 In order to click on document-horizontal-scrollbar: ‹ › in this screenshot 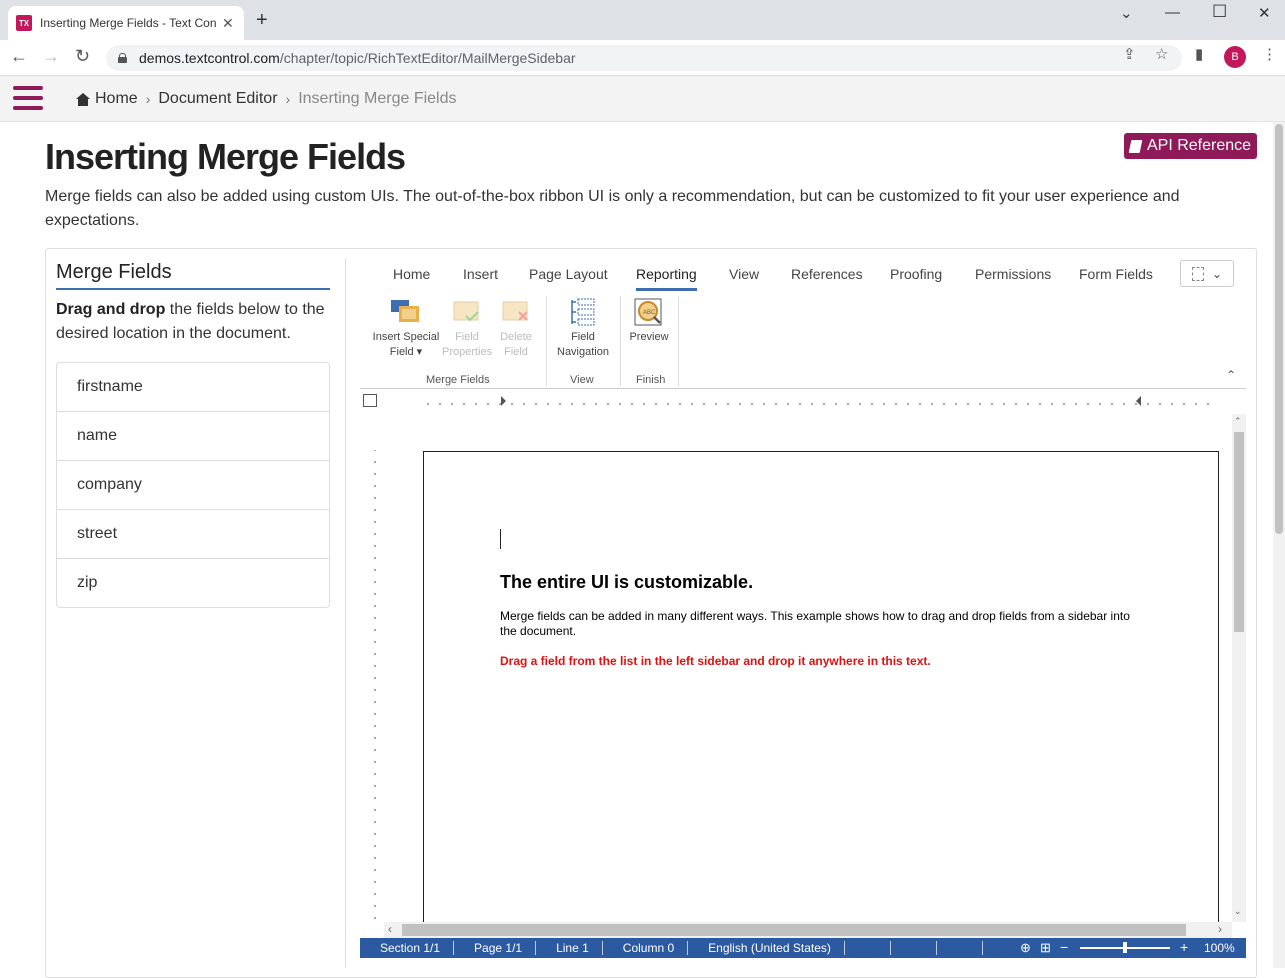, I will do `click(808, 930)`.